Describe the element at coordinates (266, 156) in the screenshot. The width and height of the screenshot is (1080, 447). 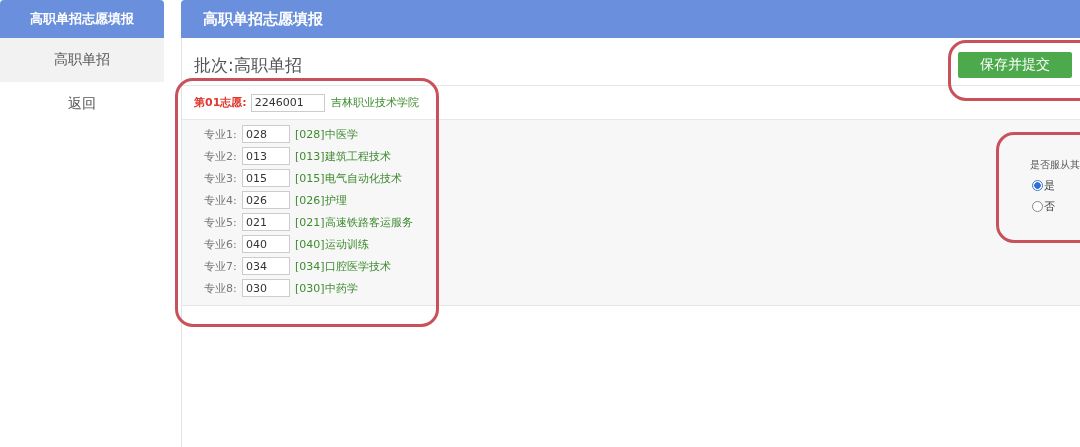
I see `major-code-field: 013` at that location.